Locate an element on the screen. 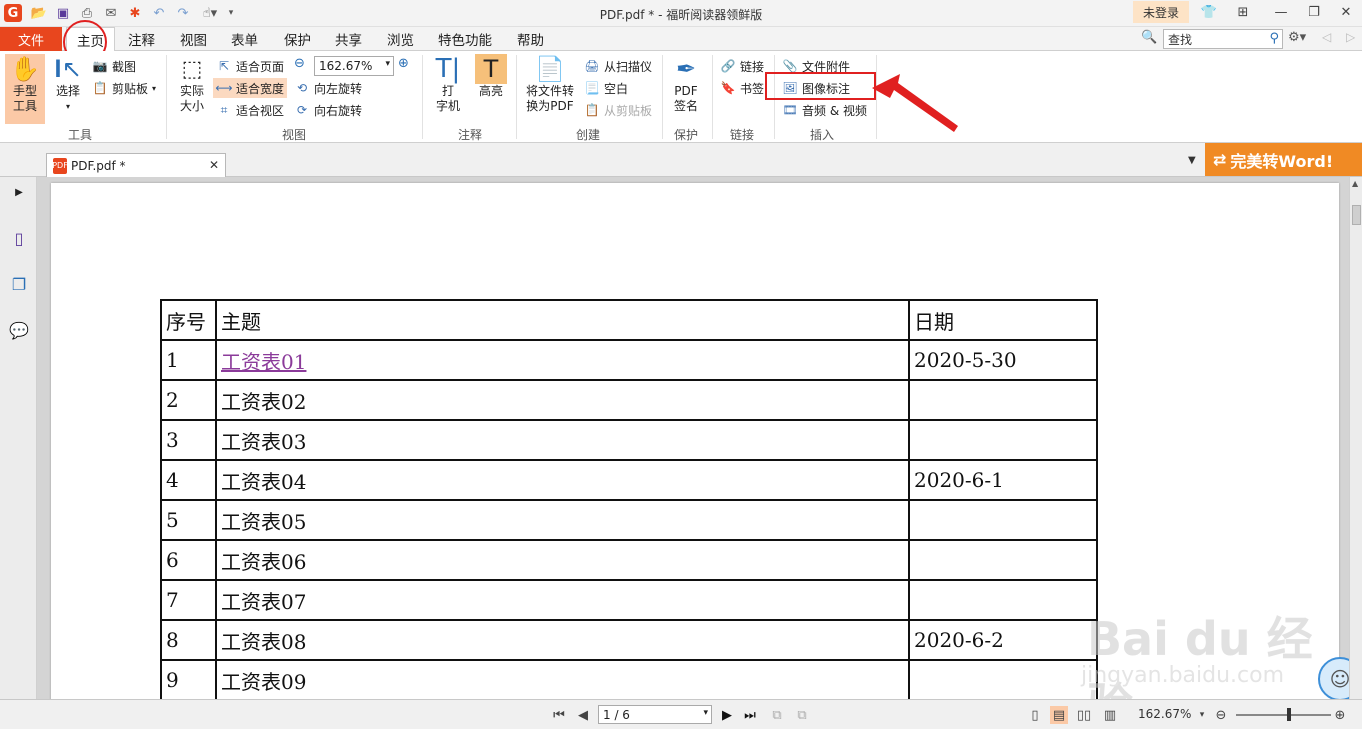  fit-width-button: ⟷ 适合宽度 is located at coordinates (250, 88).